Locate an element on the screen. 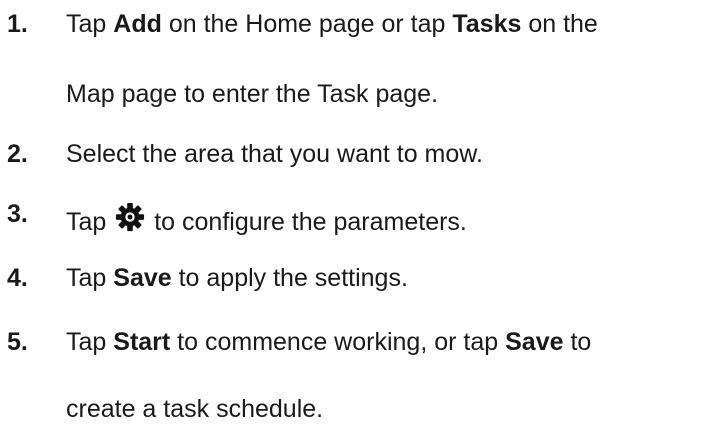  step-text-line: create a task schedule. is located at coordinates (195, 409).